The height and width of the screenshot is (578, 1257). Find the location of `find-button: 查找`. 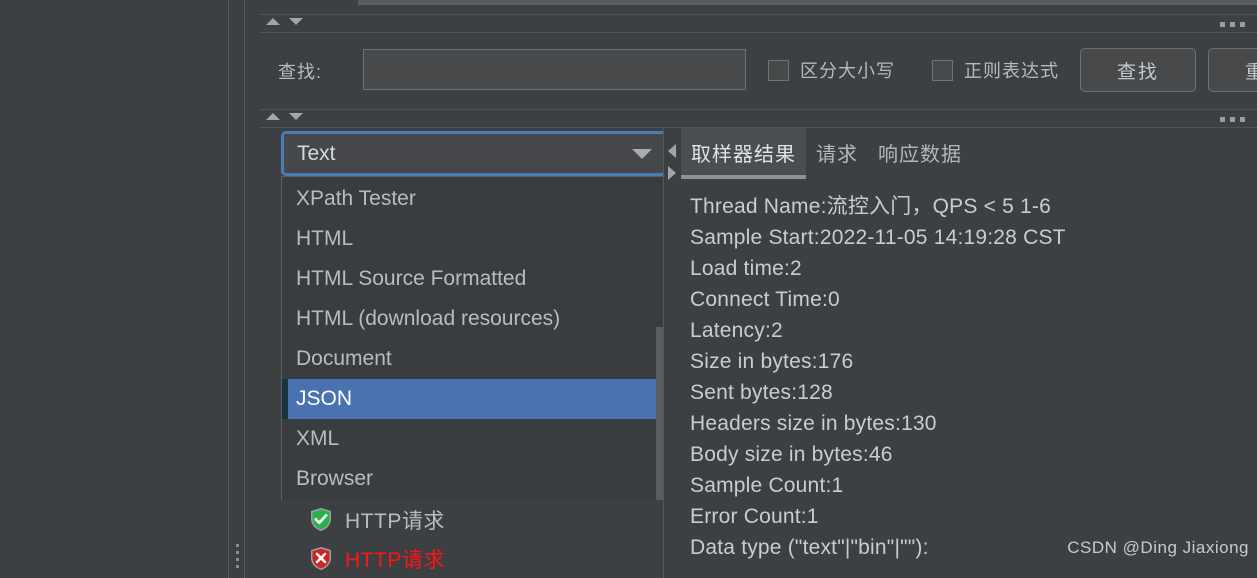

find-button: 查找 is located at coordinates (1138, 70).